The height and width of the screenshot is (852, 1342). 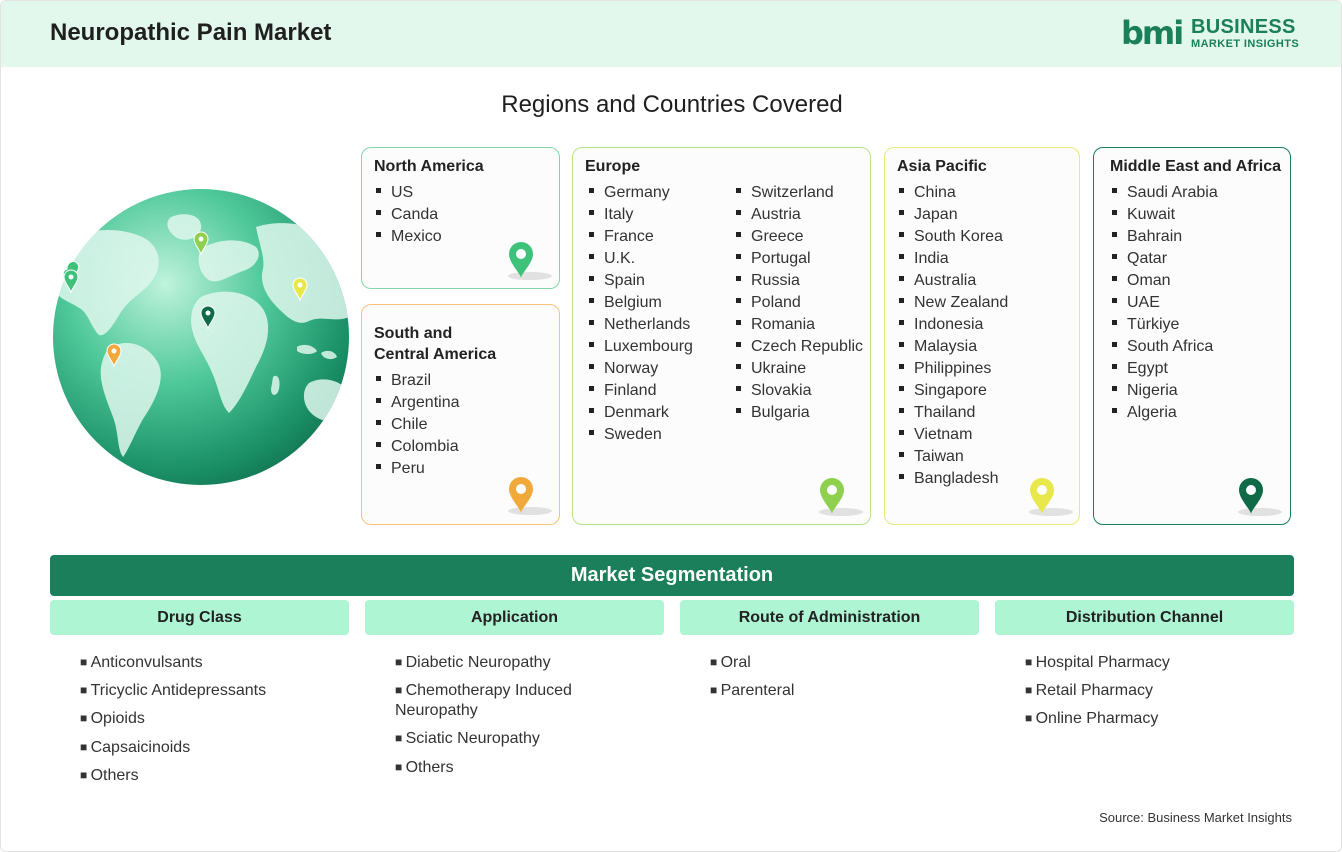 I want to click on country-item: Norway, so click(x=641, y=369).